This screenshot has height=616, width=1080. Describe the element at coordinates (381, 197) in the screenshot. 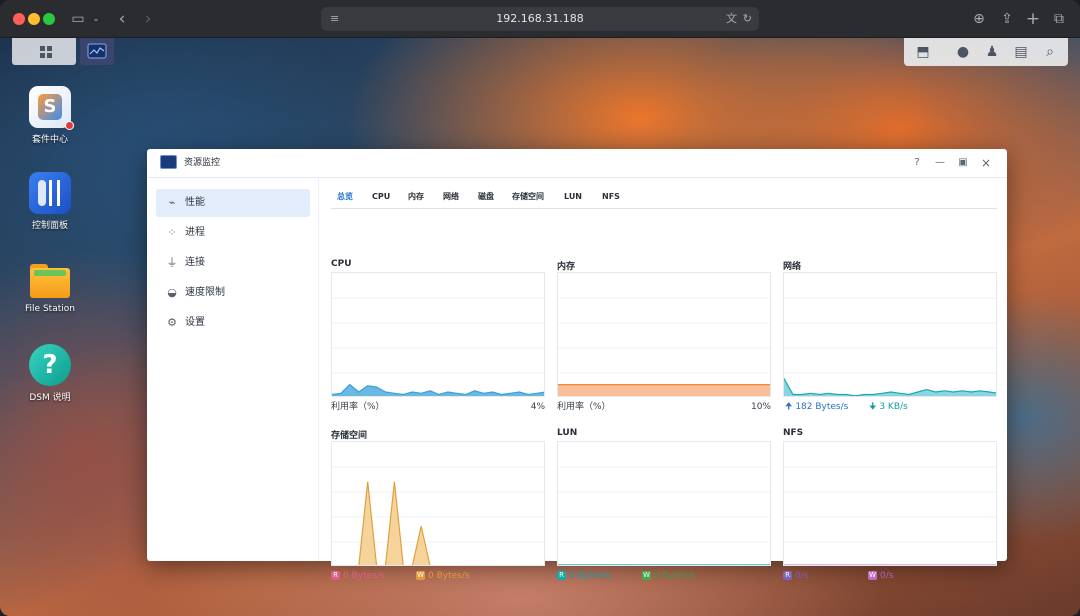

I see `tab-cpu: CPU` at that location.